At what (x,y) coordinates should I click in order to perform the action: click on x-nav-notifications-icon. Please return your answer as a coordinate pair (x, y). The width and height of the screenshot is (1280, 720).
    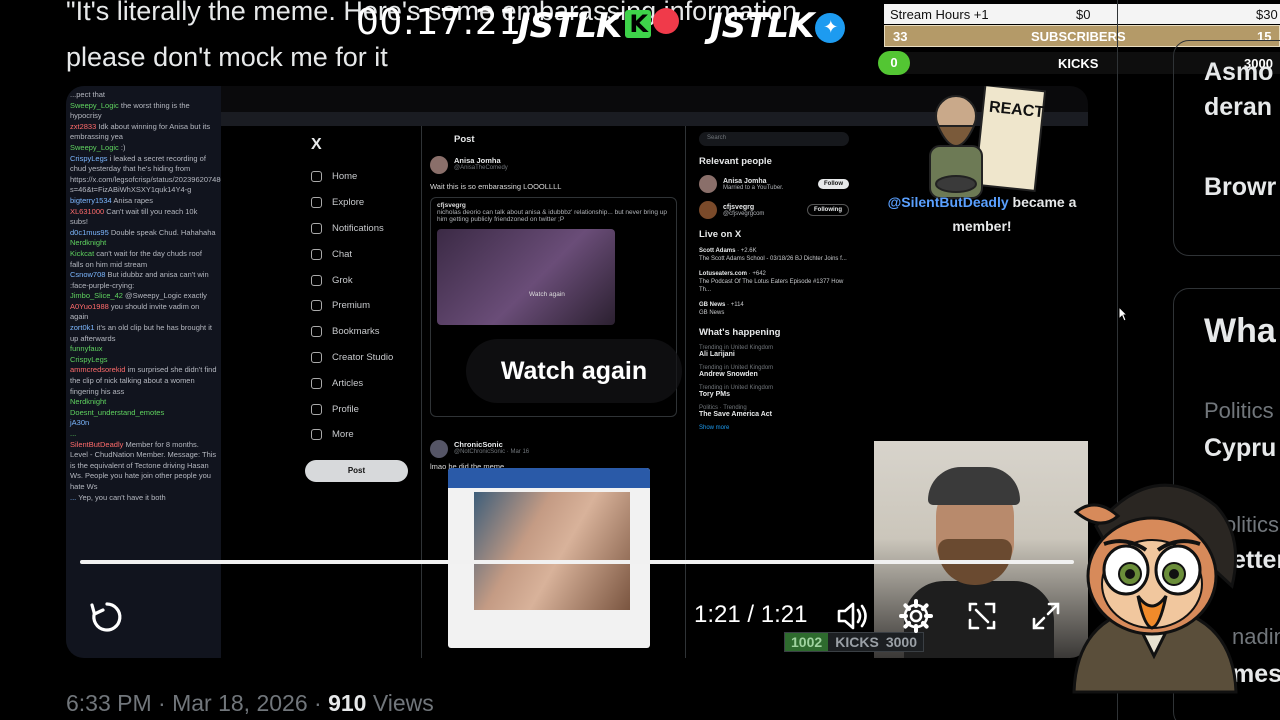
    Looking at the image, I should click on (316, 228).